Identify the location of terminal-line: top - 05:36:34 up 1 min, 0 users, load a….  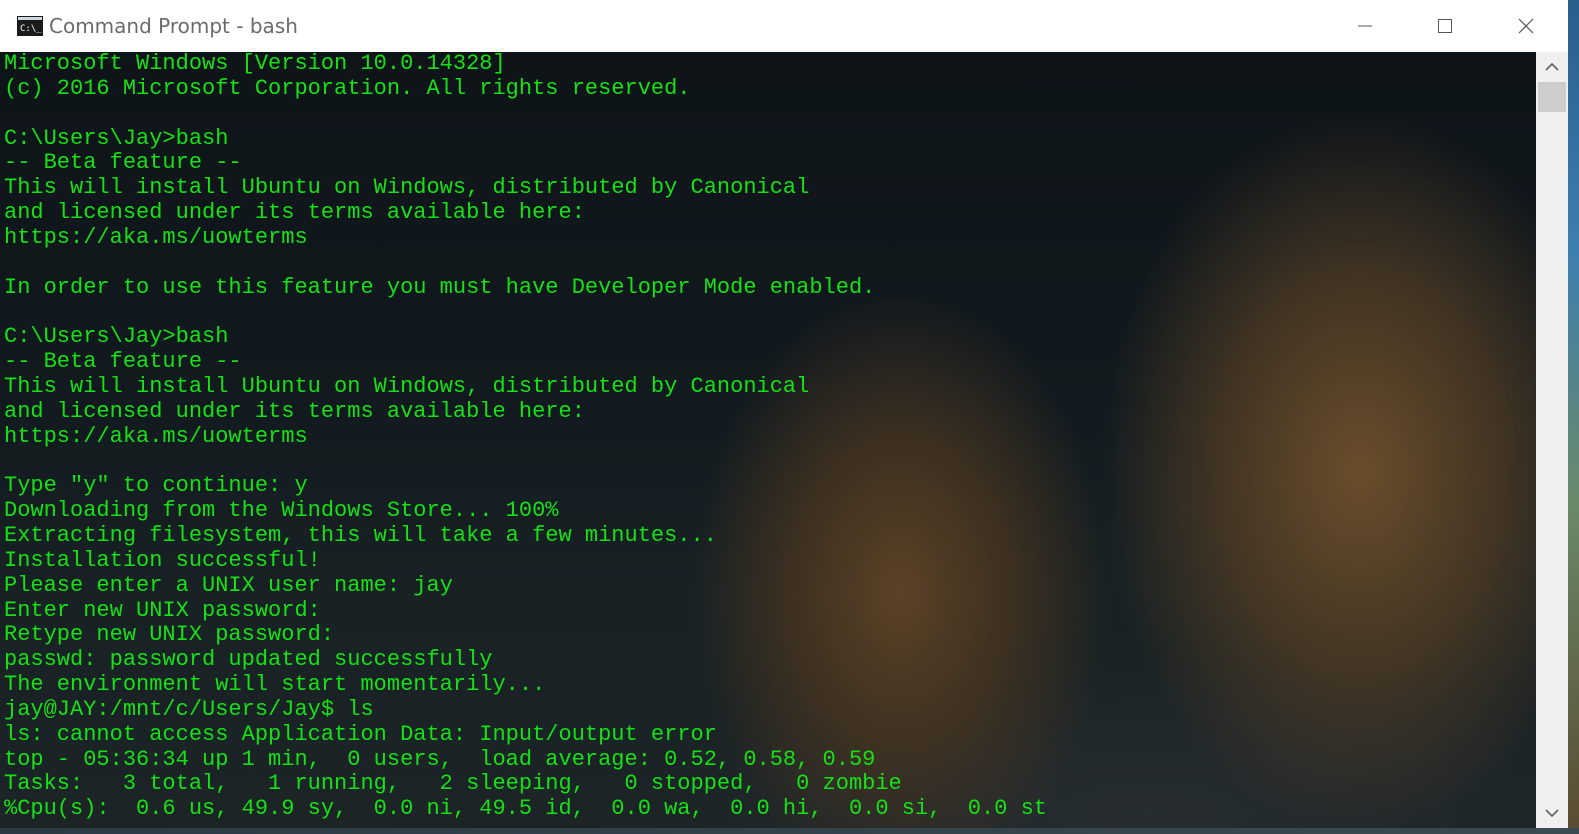
(440, 759).